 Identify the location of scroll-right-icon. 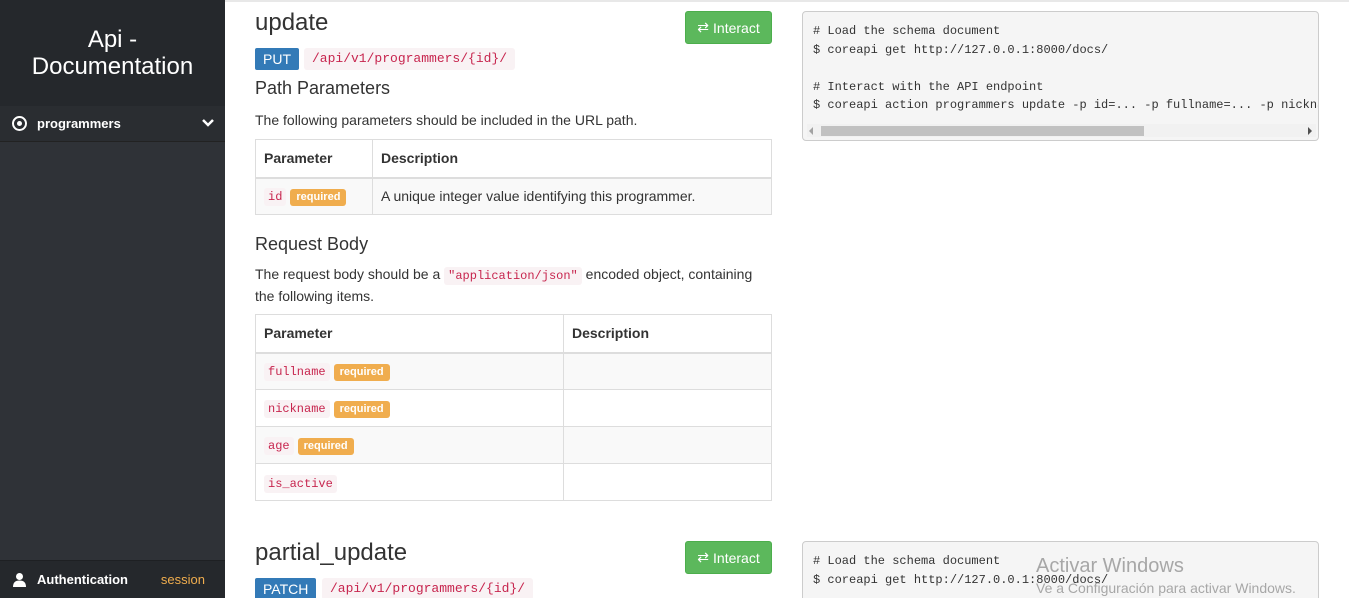
(1310, 131).